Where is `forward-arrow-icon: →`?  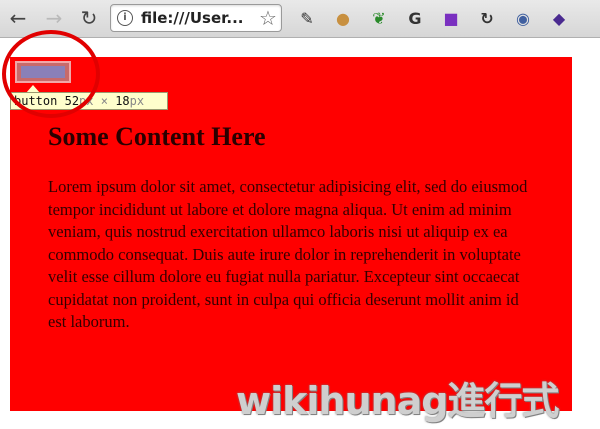
forward-arrow-icon: → is located at coordinates (54, 18).